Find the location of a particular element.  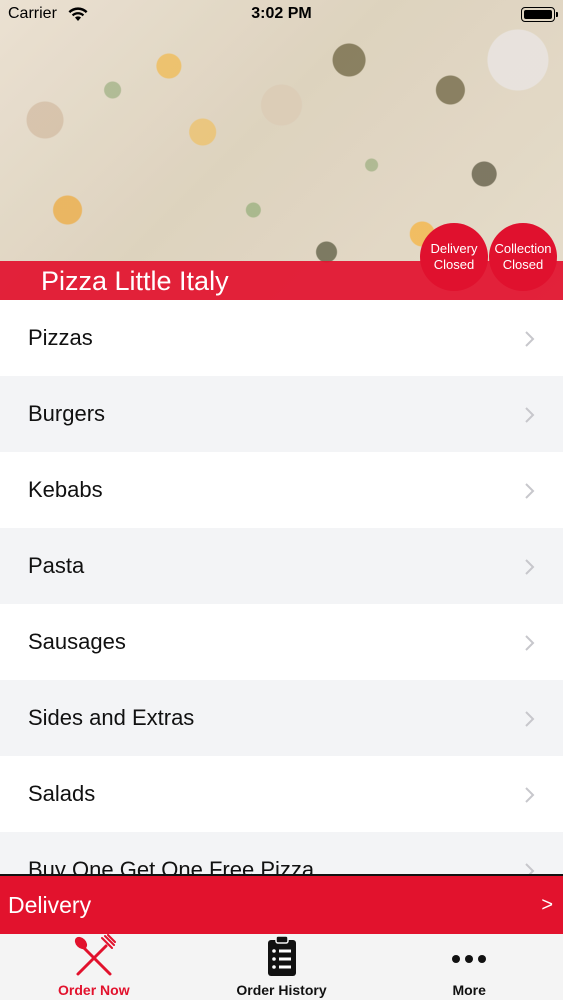

fork-knife-icon is located at coordinates (94, 956).